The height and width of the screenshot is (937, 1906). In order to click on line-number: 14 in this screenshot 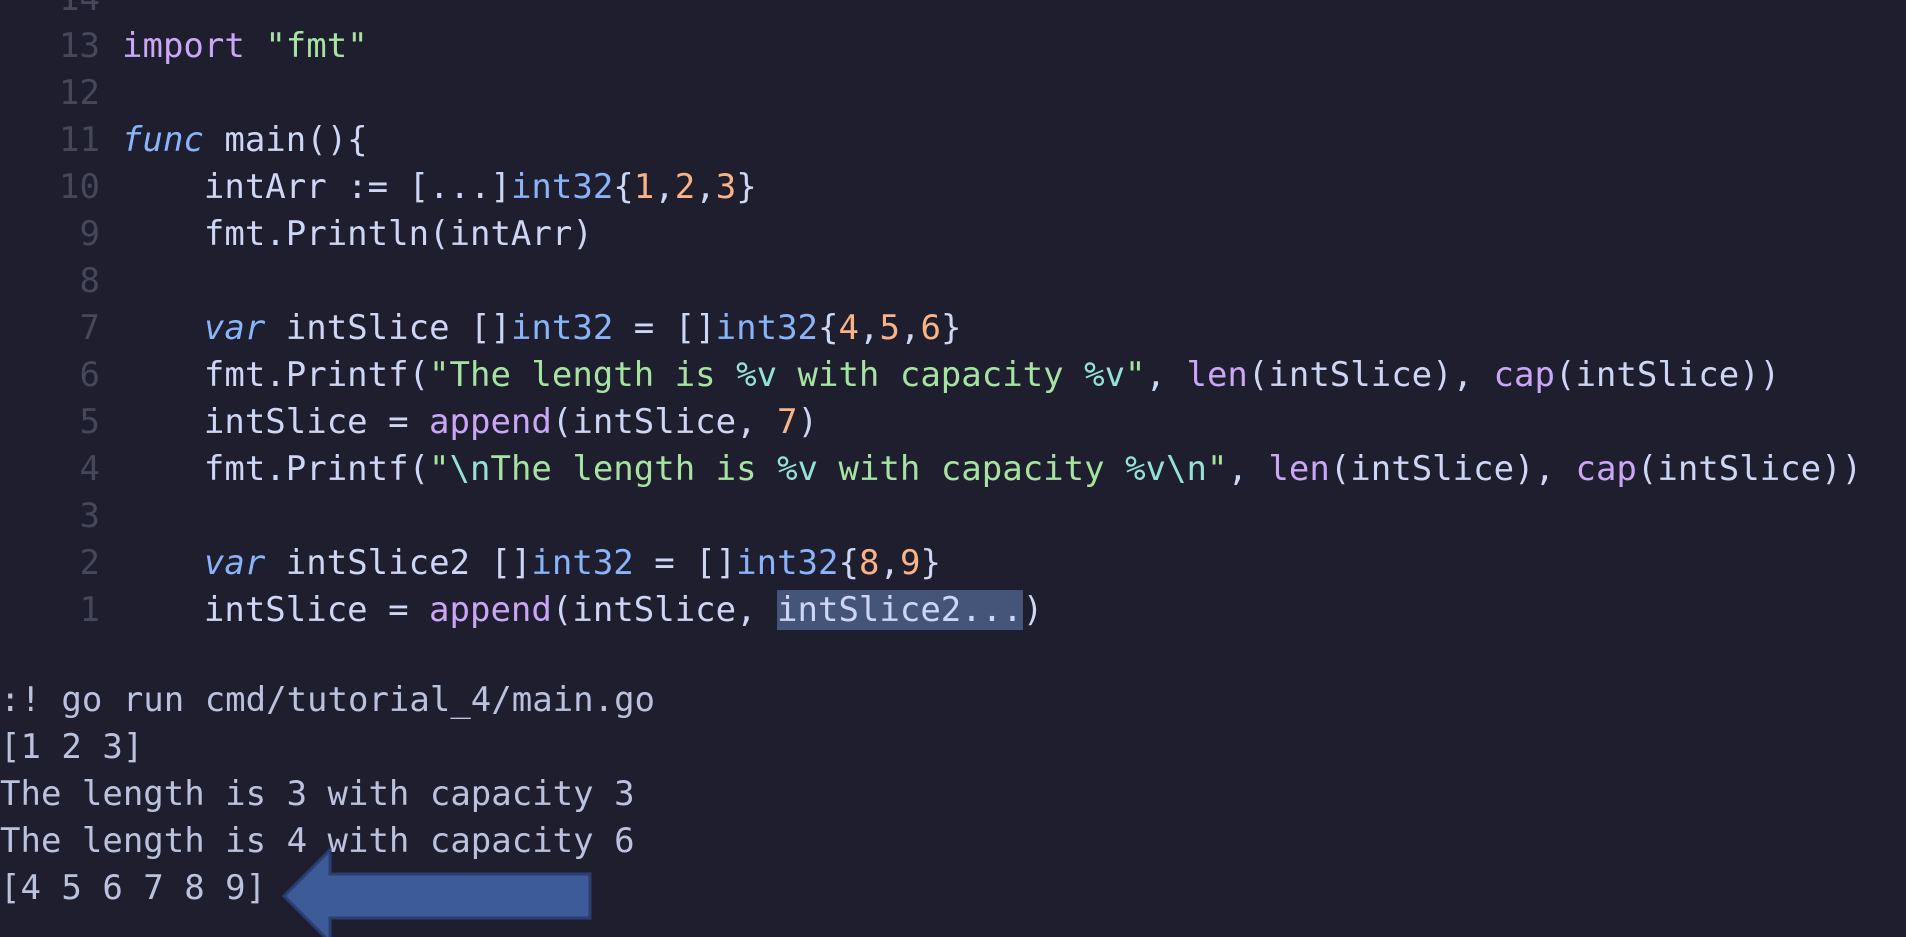, I will do `click(50, 11)`.